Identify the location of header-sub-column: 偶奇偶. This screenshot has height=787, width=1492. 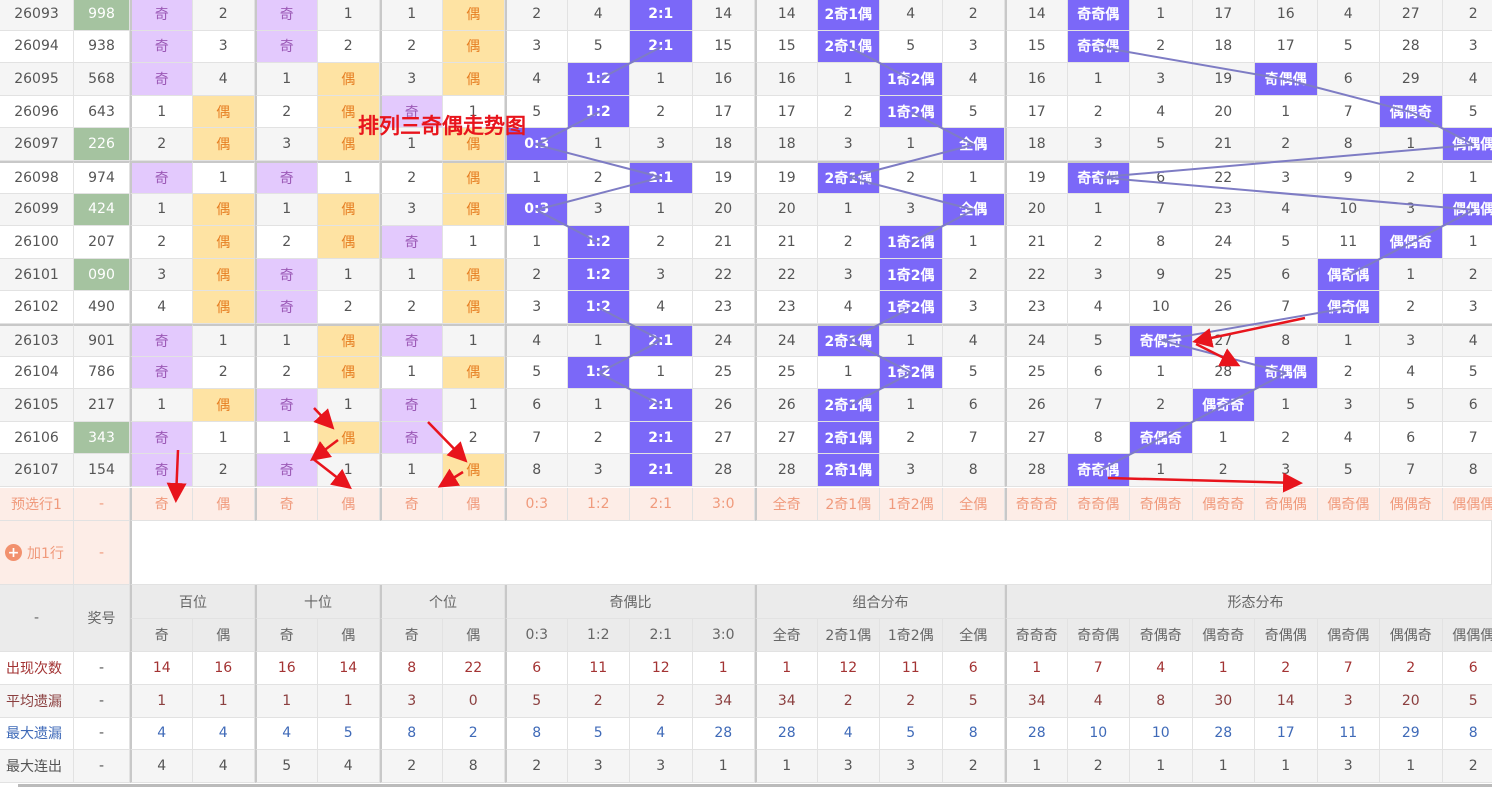
(1348, 635).